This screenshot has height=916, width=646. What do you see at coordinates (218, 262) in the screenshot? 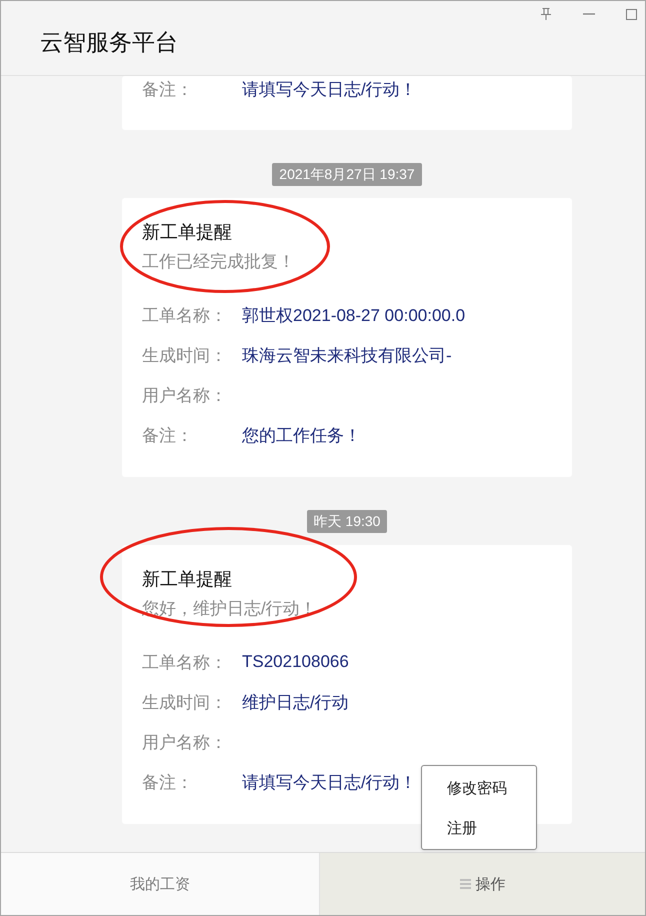
I see `notice-message: 工作已经完成批复！` at bounding box center [218, 262].